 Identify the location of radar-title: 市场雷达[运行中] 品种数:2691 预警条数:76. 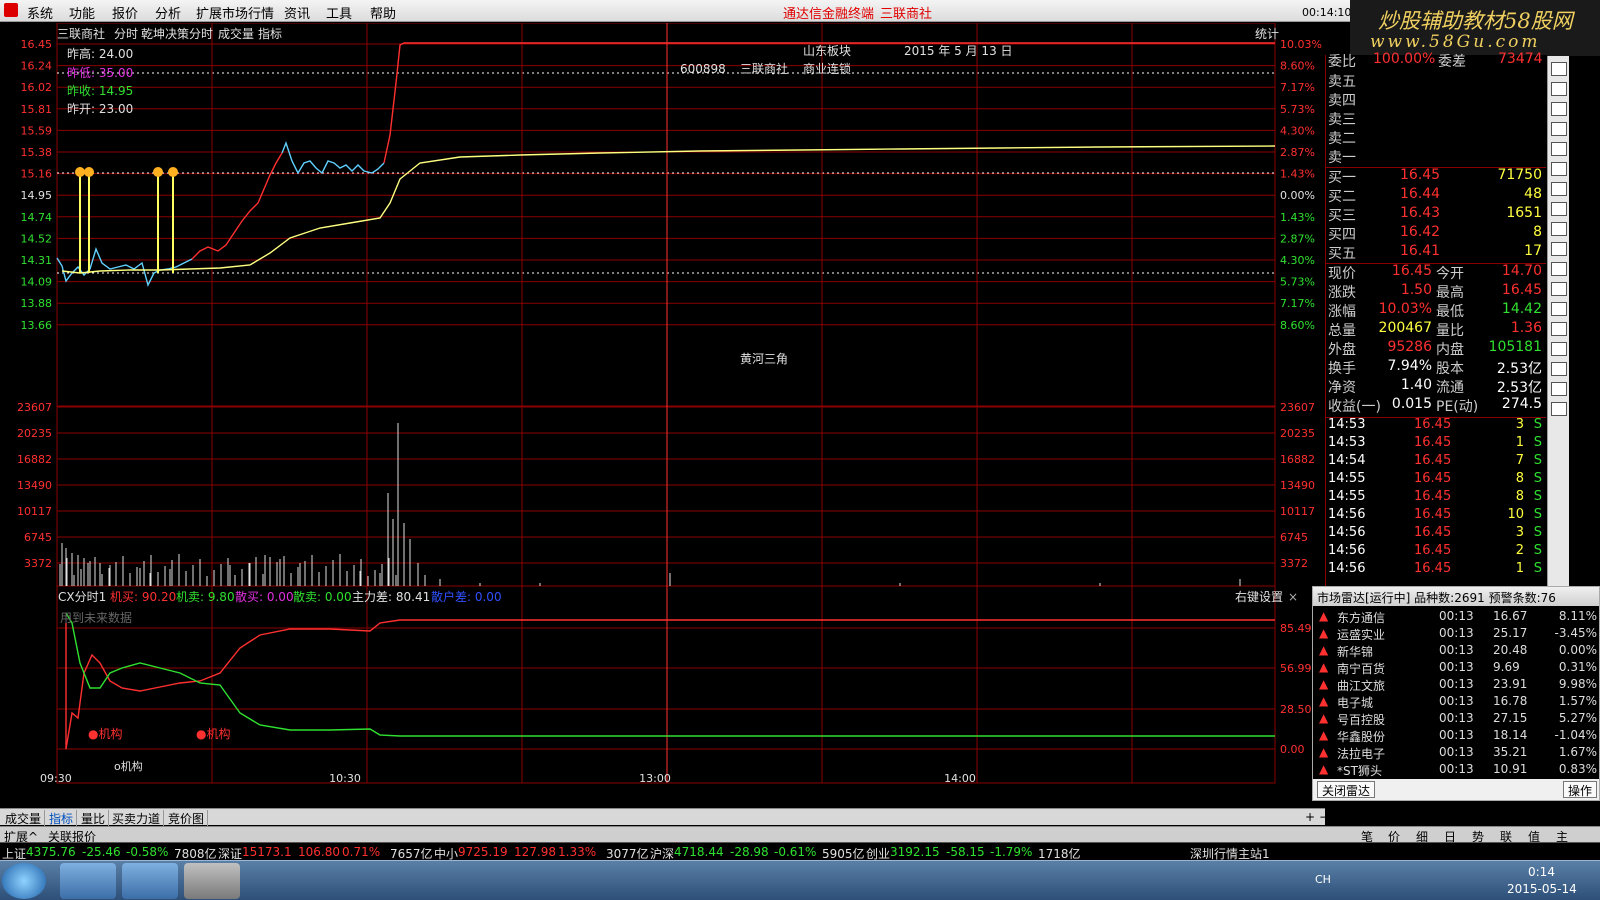
(1456, 596).